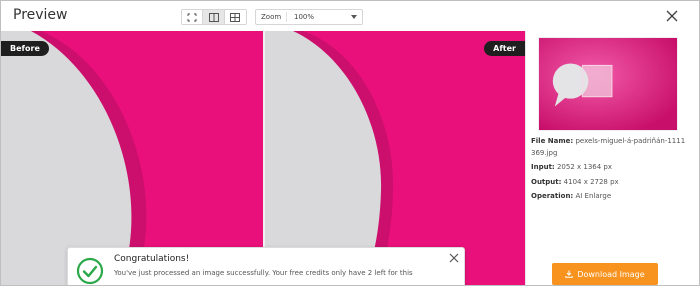 Image resolution: width=700 pixels, height=286 pixels. I want to click on compare-view-icon, so click(235, 17).